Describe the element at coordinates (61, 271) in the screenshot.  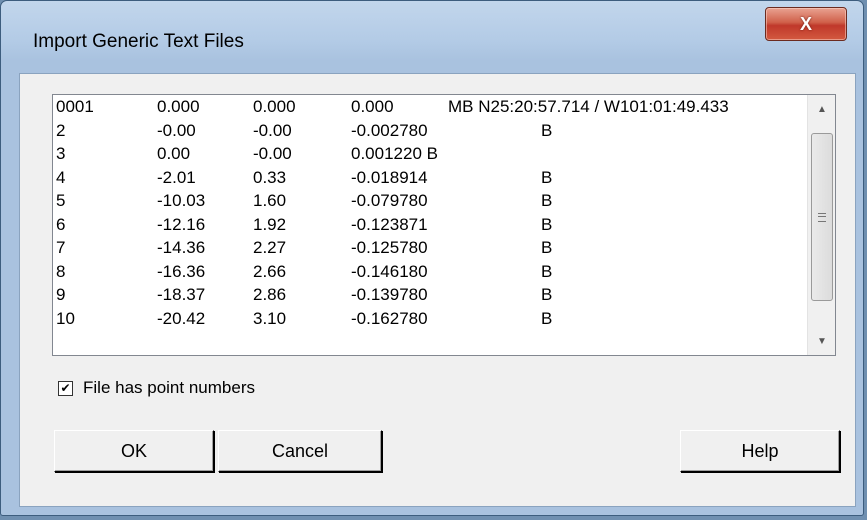
I see `preview-cell: 8` at that location.